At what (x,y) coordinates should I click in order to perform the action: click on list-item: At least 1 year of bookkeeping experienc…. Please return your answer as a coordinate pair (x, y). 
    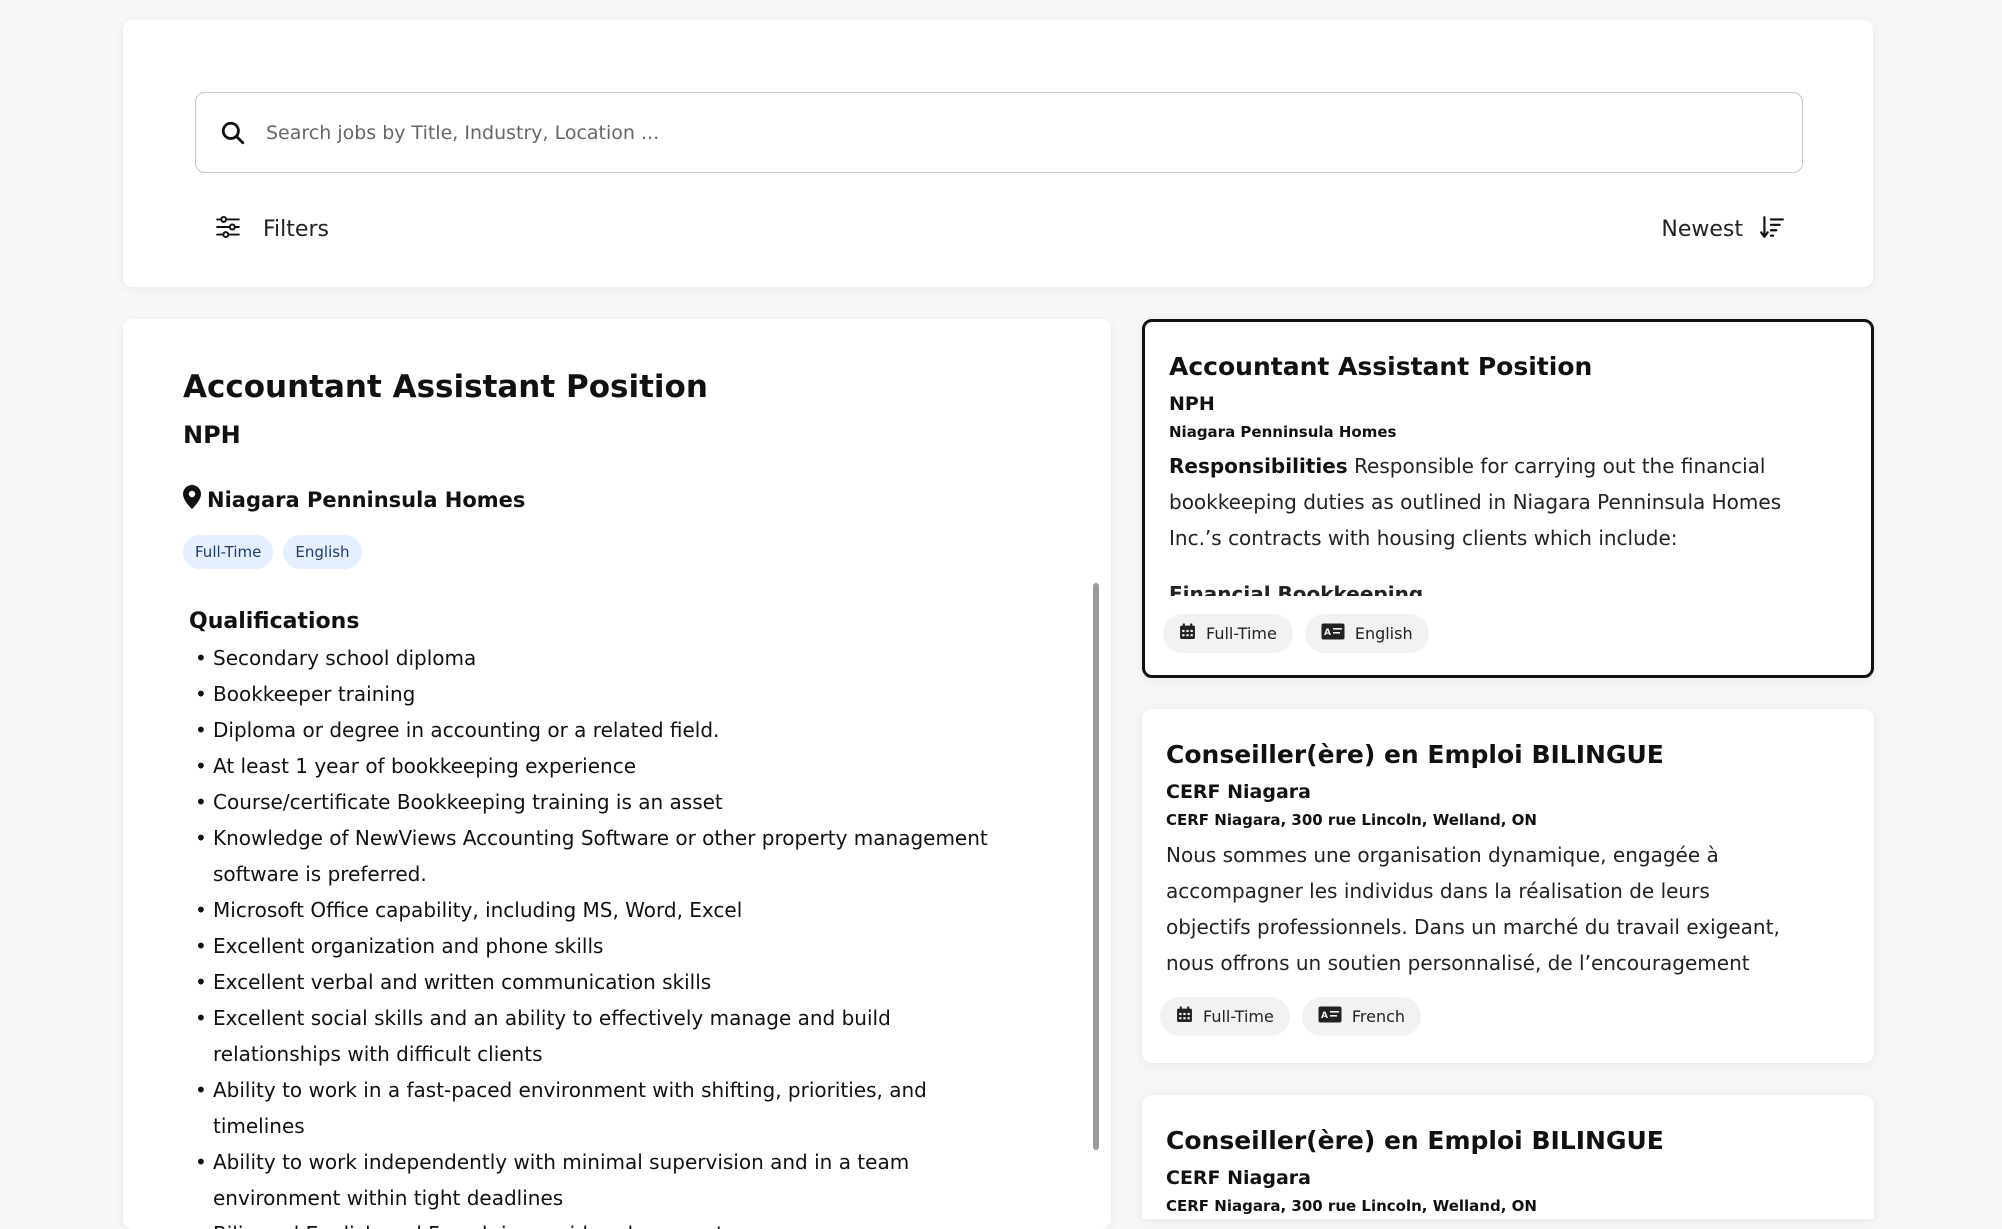
    Looking at the image, I should click on (593, 766).